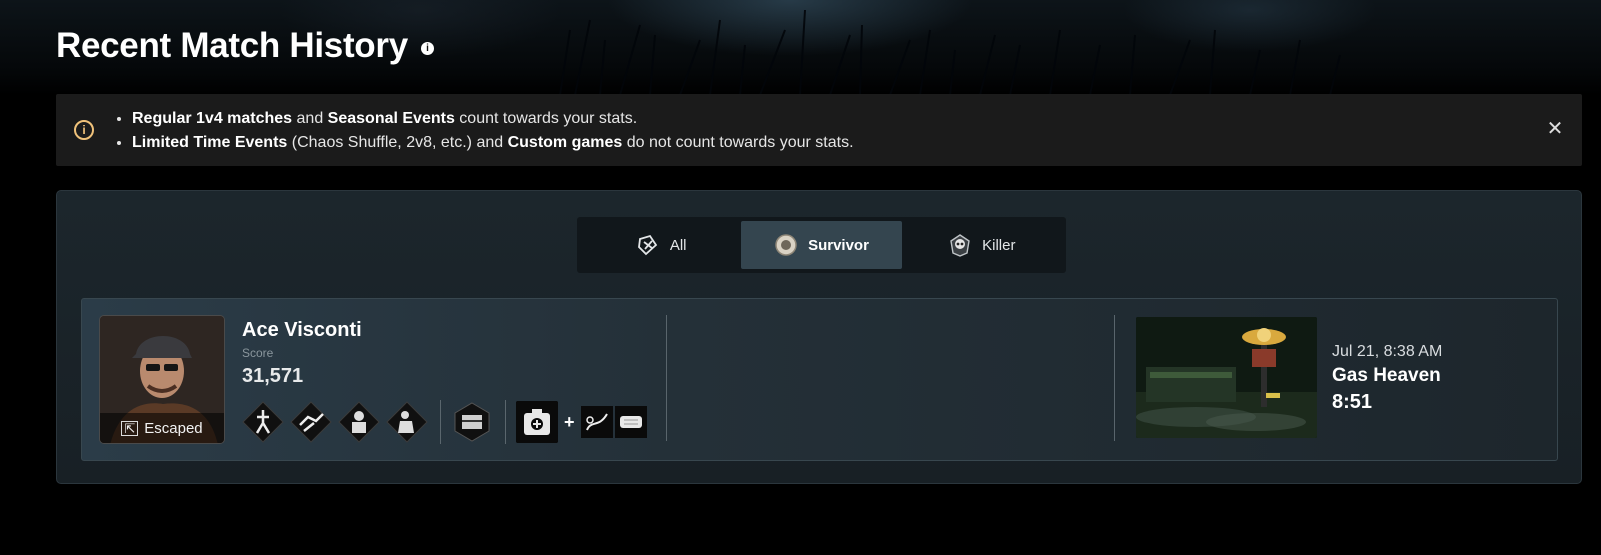  I want to click on exit-door-icon: ⇱, so click(130, 428).